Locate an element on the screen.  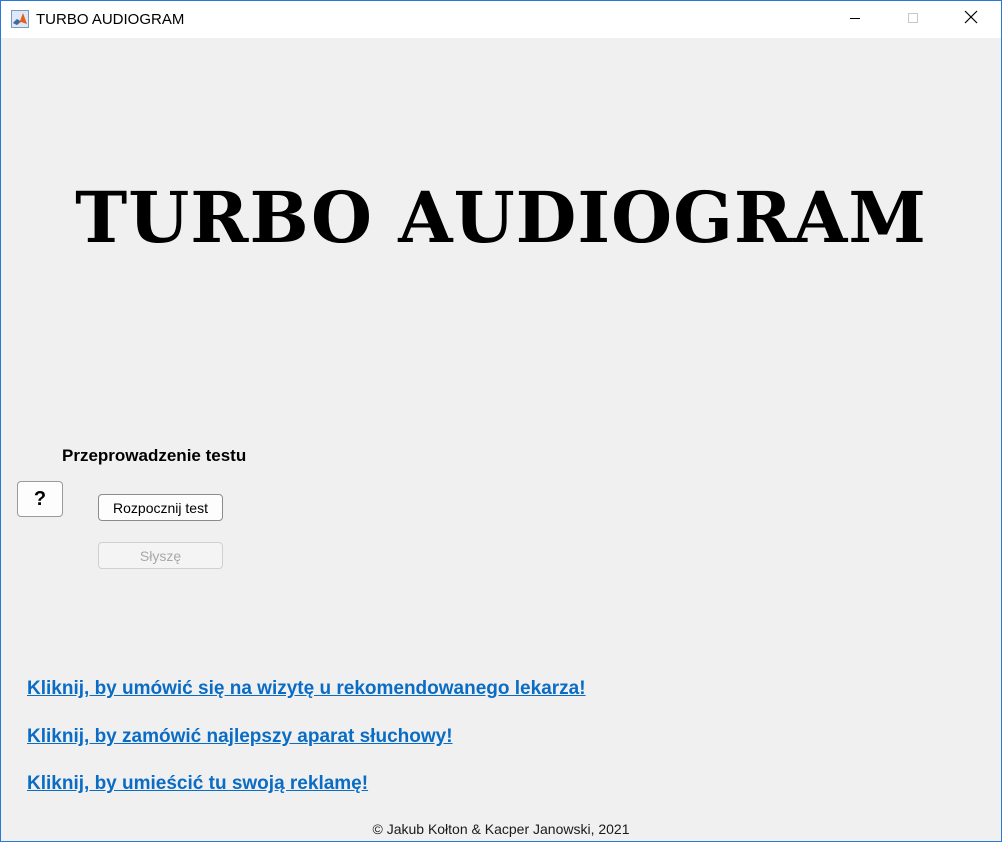
minimize-button is located at coordinates (855, 19).